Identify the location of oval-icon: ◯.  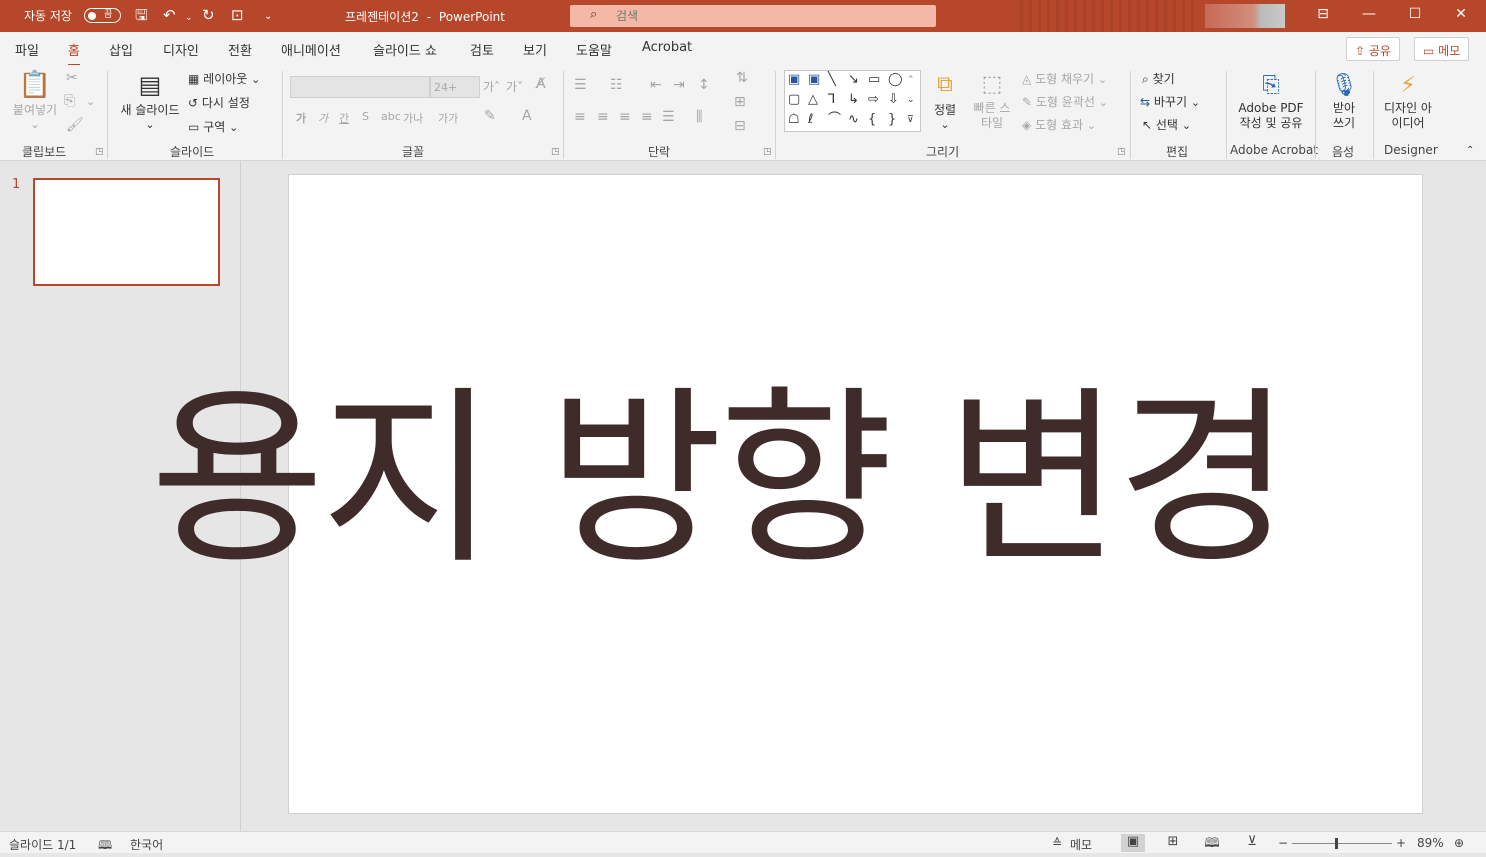
(895, 80).